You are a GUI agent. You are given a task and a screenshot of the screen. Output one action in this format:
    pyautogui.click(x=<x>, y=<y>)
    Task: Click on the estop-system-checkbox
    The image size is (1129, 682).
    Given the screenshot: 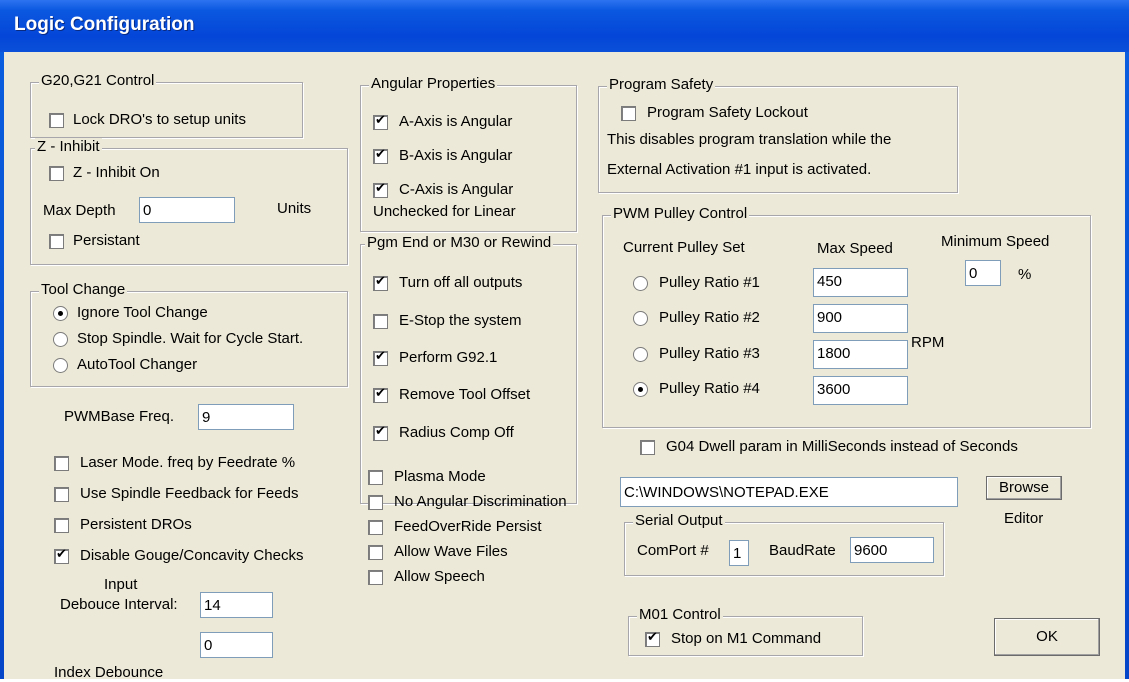 What is the action you would take?
    pyautogui.click(x=380, y=321)
    